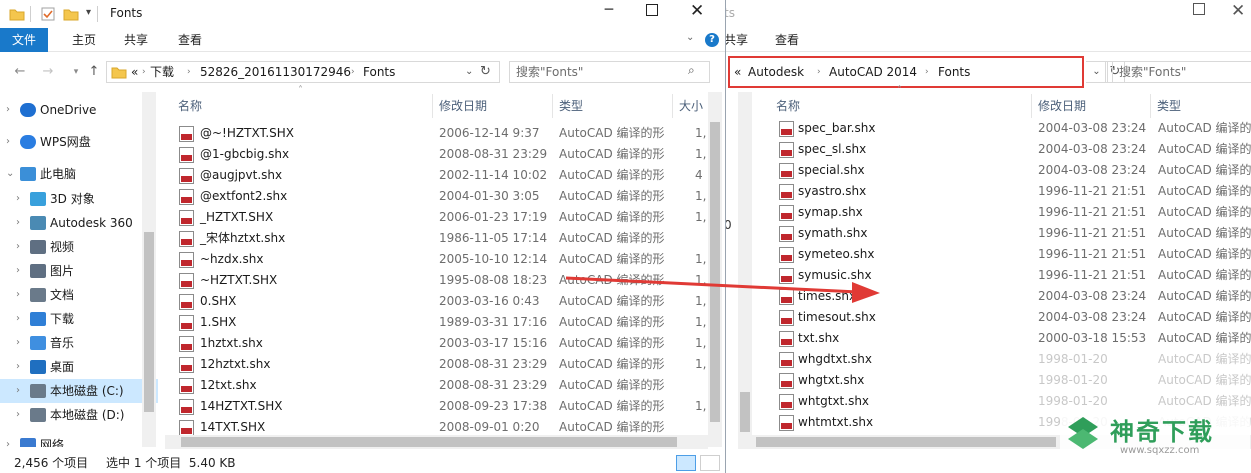  Describe the element at coordinates (79, 415) in the screenshot. I see `nav-item: › 本地磁盘 (D:)` at that location.